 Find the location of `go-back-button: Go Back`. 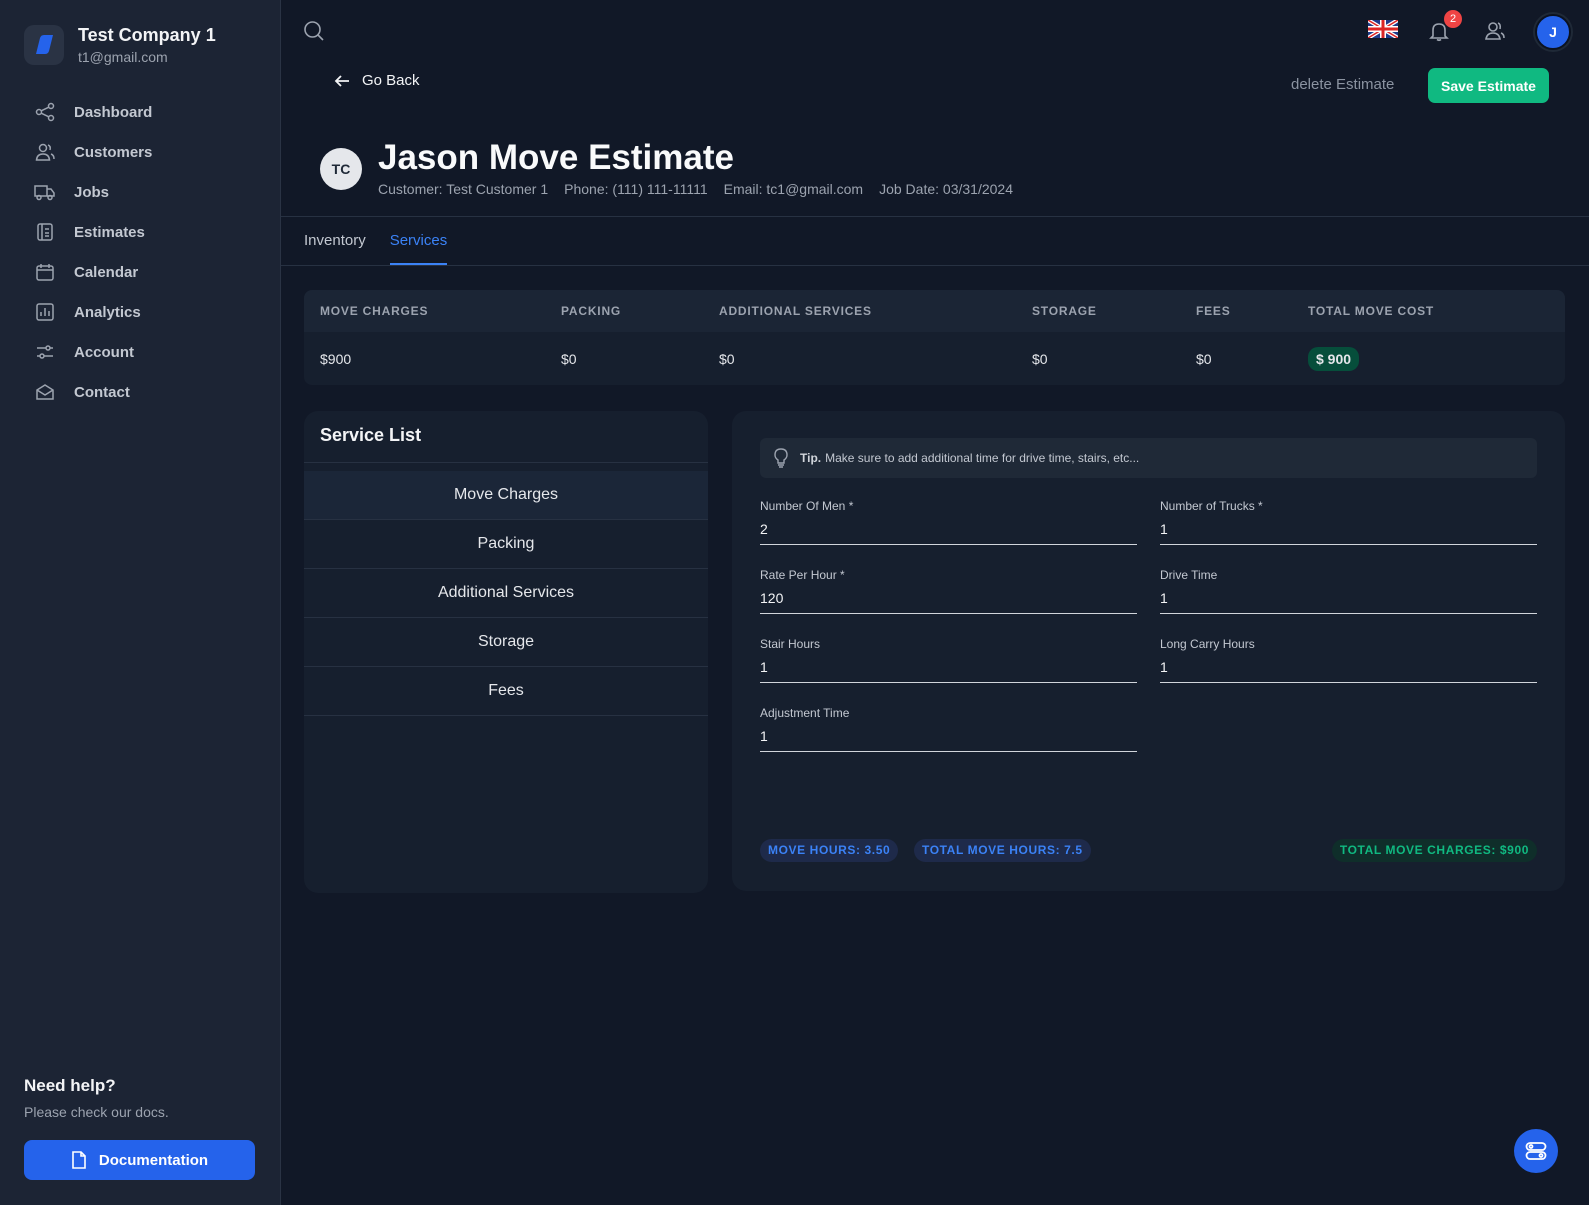

go-back-button: Go Back is located at coordinates (377, 80).